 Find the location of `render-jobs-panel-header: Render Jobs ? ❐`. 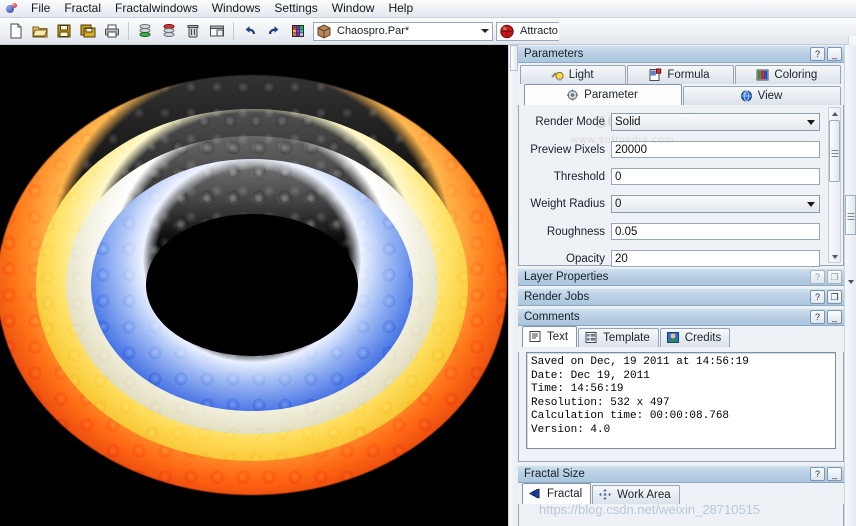

render-jobs-panel-header: Render Jobs ? ❐ is located at coordinates (681, 297).